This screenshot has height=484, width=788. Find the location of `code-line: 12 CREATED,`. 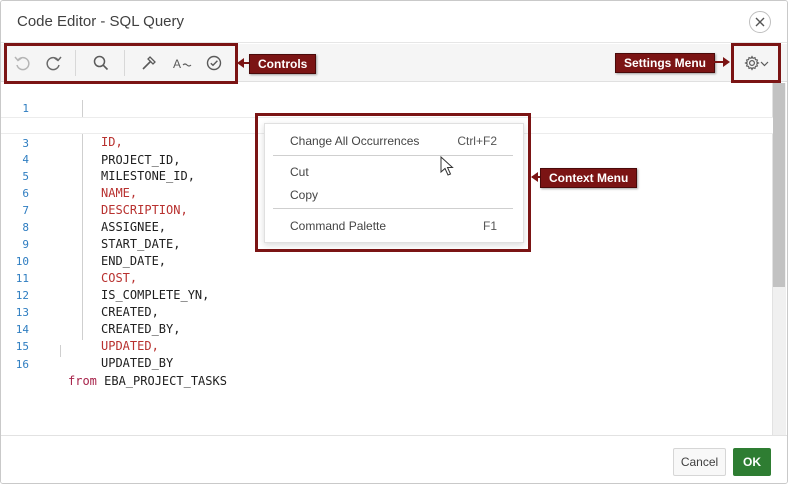

code-line: 12 CREATED, is located at coordinates (387, 294).